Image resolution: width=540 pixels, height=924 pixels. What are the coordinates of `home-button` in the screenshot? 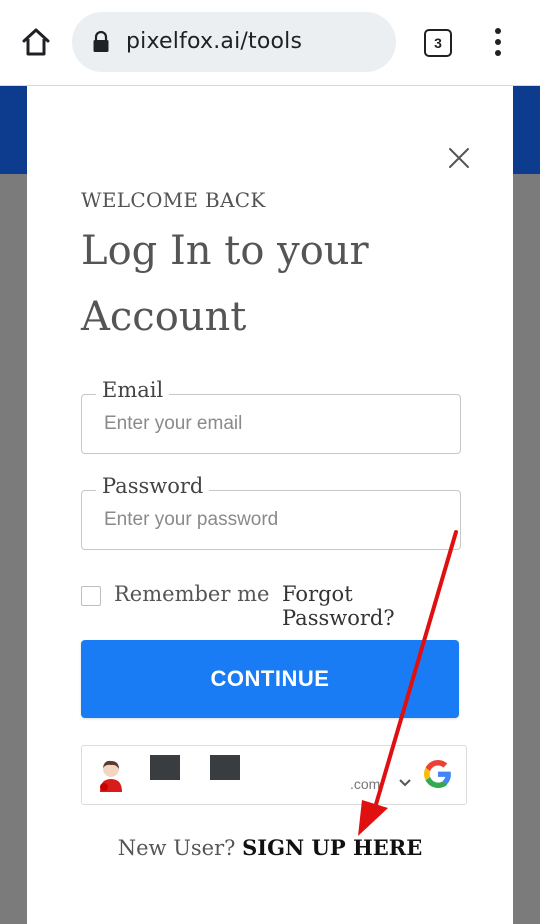 It's located at (36, 42).